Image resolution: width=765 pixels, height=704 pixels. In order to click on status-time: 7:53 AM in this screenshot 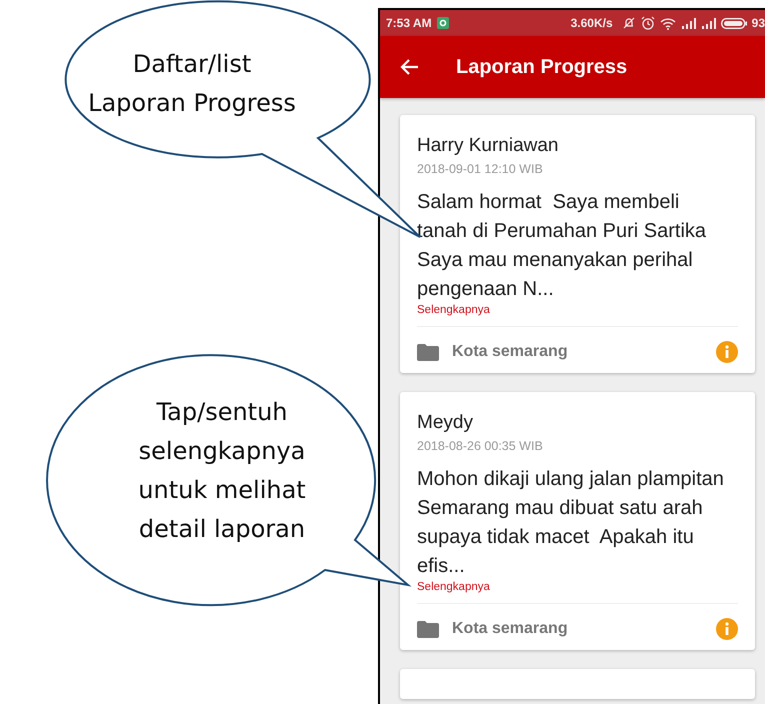, I will do `click(409, 23)`.